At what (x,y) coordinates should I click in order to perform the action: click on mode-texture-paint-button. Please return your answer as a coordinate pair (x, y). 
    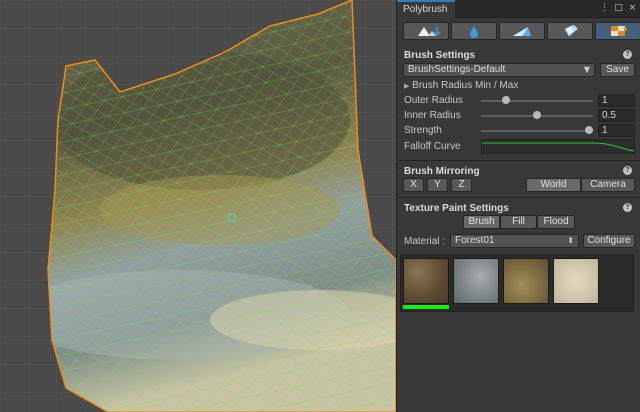
    Looking at the image, I should click on (617, 31).